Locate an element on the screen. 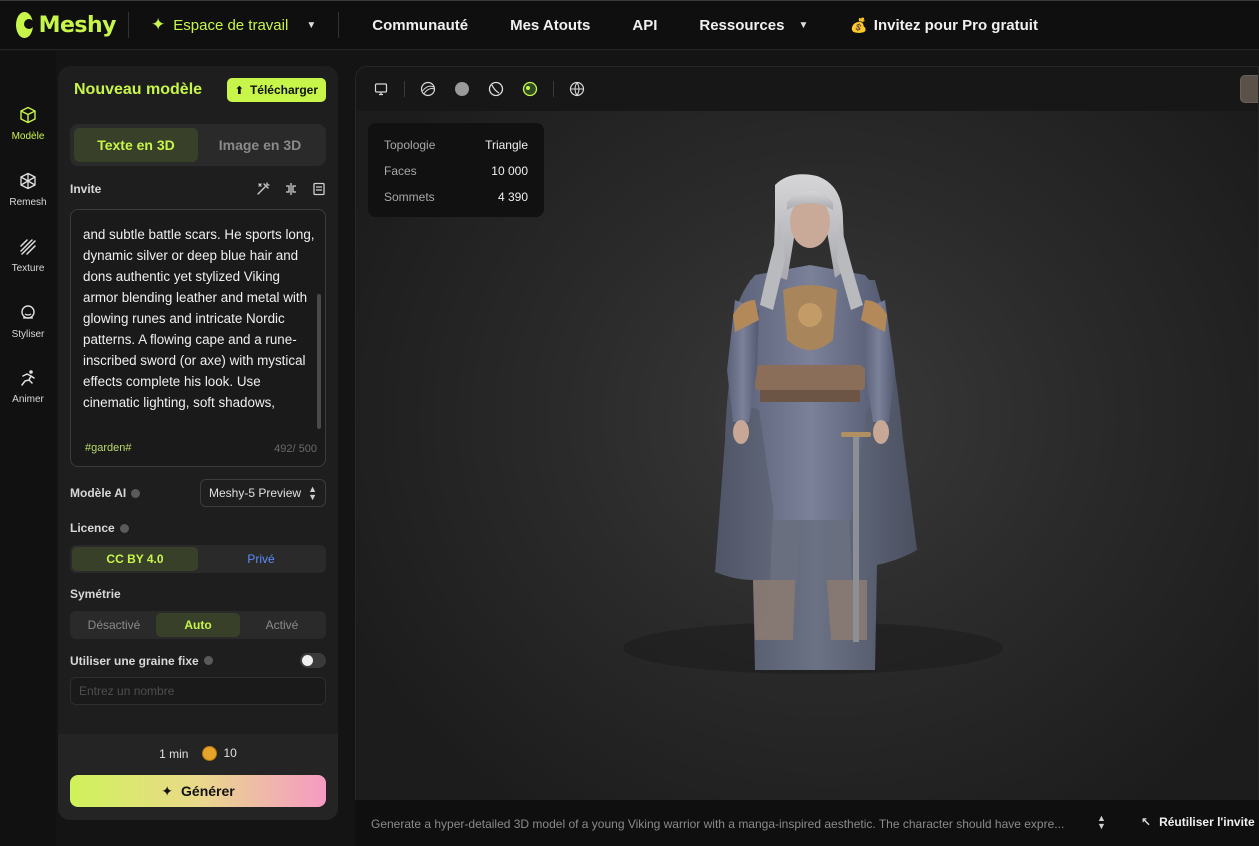 The height and width of the screenshot is (846, 1259). ai-model-label: Modèle AI is located at coordinates (98, 493).